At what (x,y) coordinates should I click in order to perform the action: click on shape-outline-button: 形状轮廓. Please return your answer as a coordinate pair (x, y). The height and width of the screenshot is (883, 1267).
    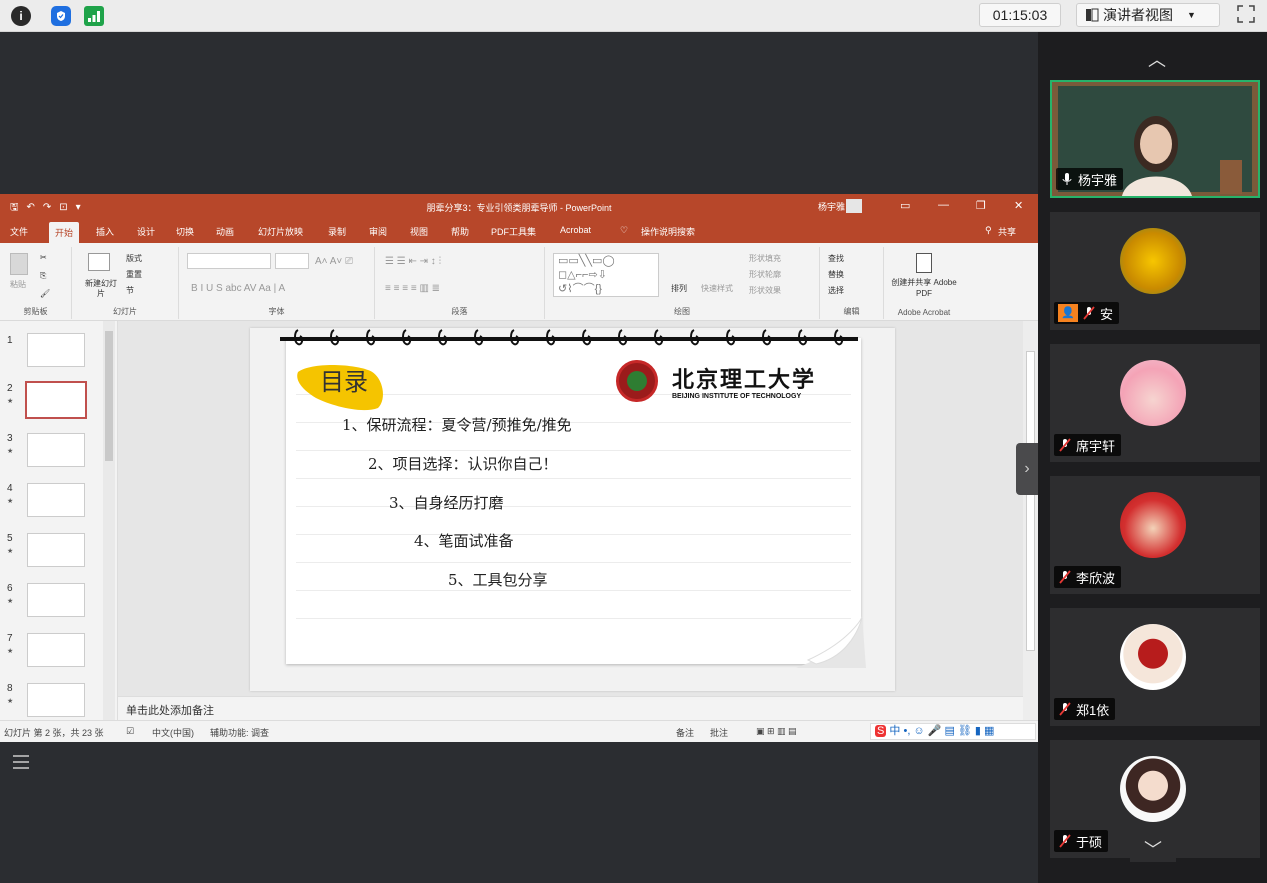
    Looking at the image, I should click on (765, 274).